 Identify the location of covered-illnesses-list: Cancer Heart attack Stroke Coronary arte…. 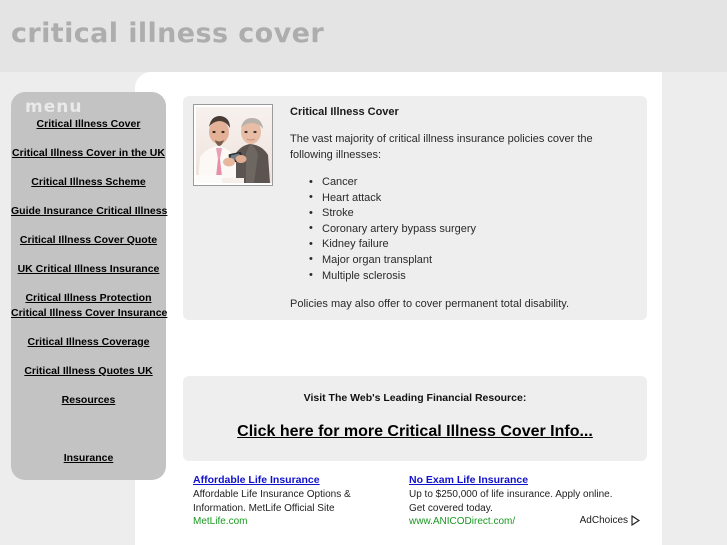
(463, 229).